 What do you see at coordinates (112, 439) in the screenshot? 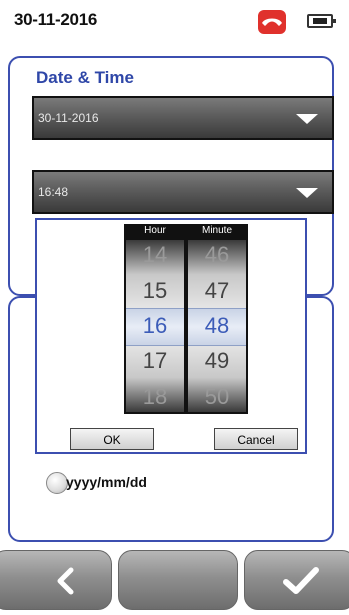
I see `ok-button: OK` at bounding box center [112, 439].